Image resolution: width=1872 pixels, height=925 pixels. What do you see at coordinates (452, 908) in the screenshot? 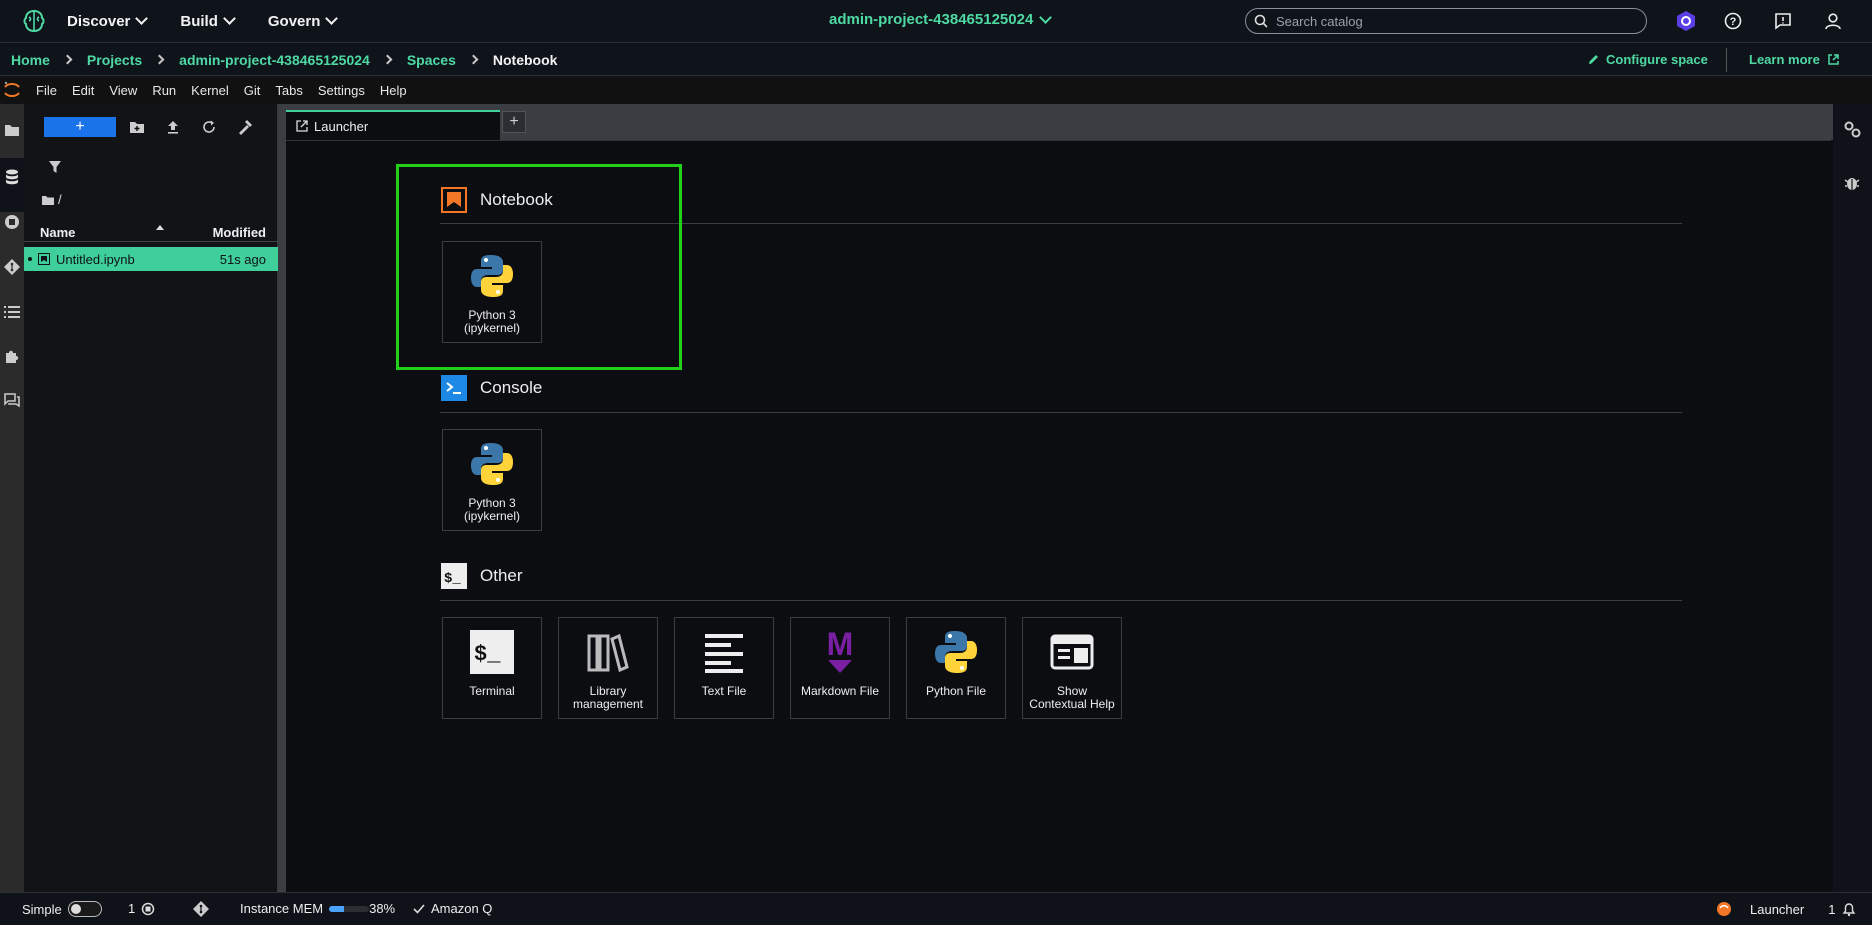
I see `amazon-q-status: Amazon Q` at bounding box center [452, 908].